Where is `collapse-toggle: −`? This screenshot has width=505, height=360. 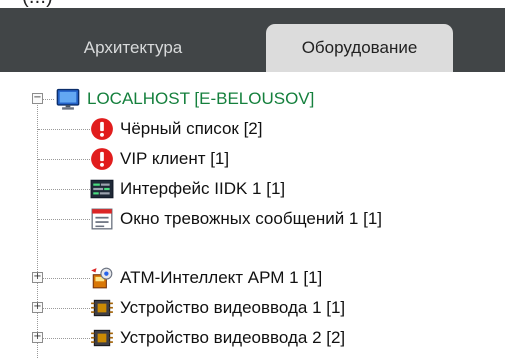 collapse-toggle: − is located at coordinates (37, 98).